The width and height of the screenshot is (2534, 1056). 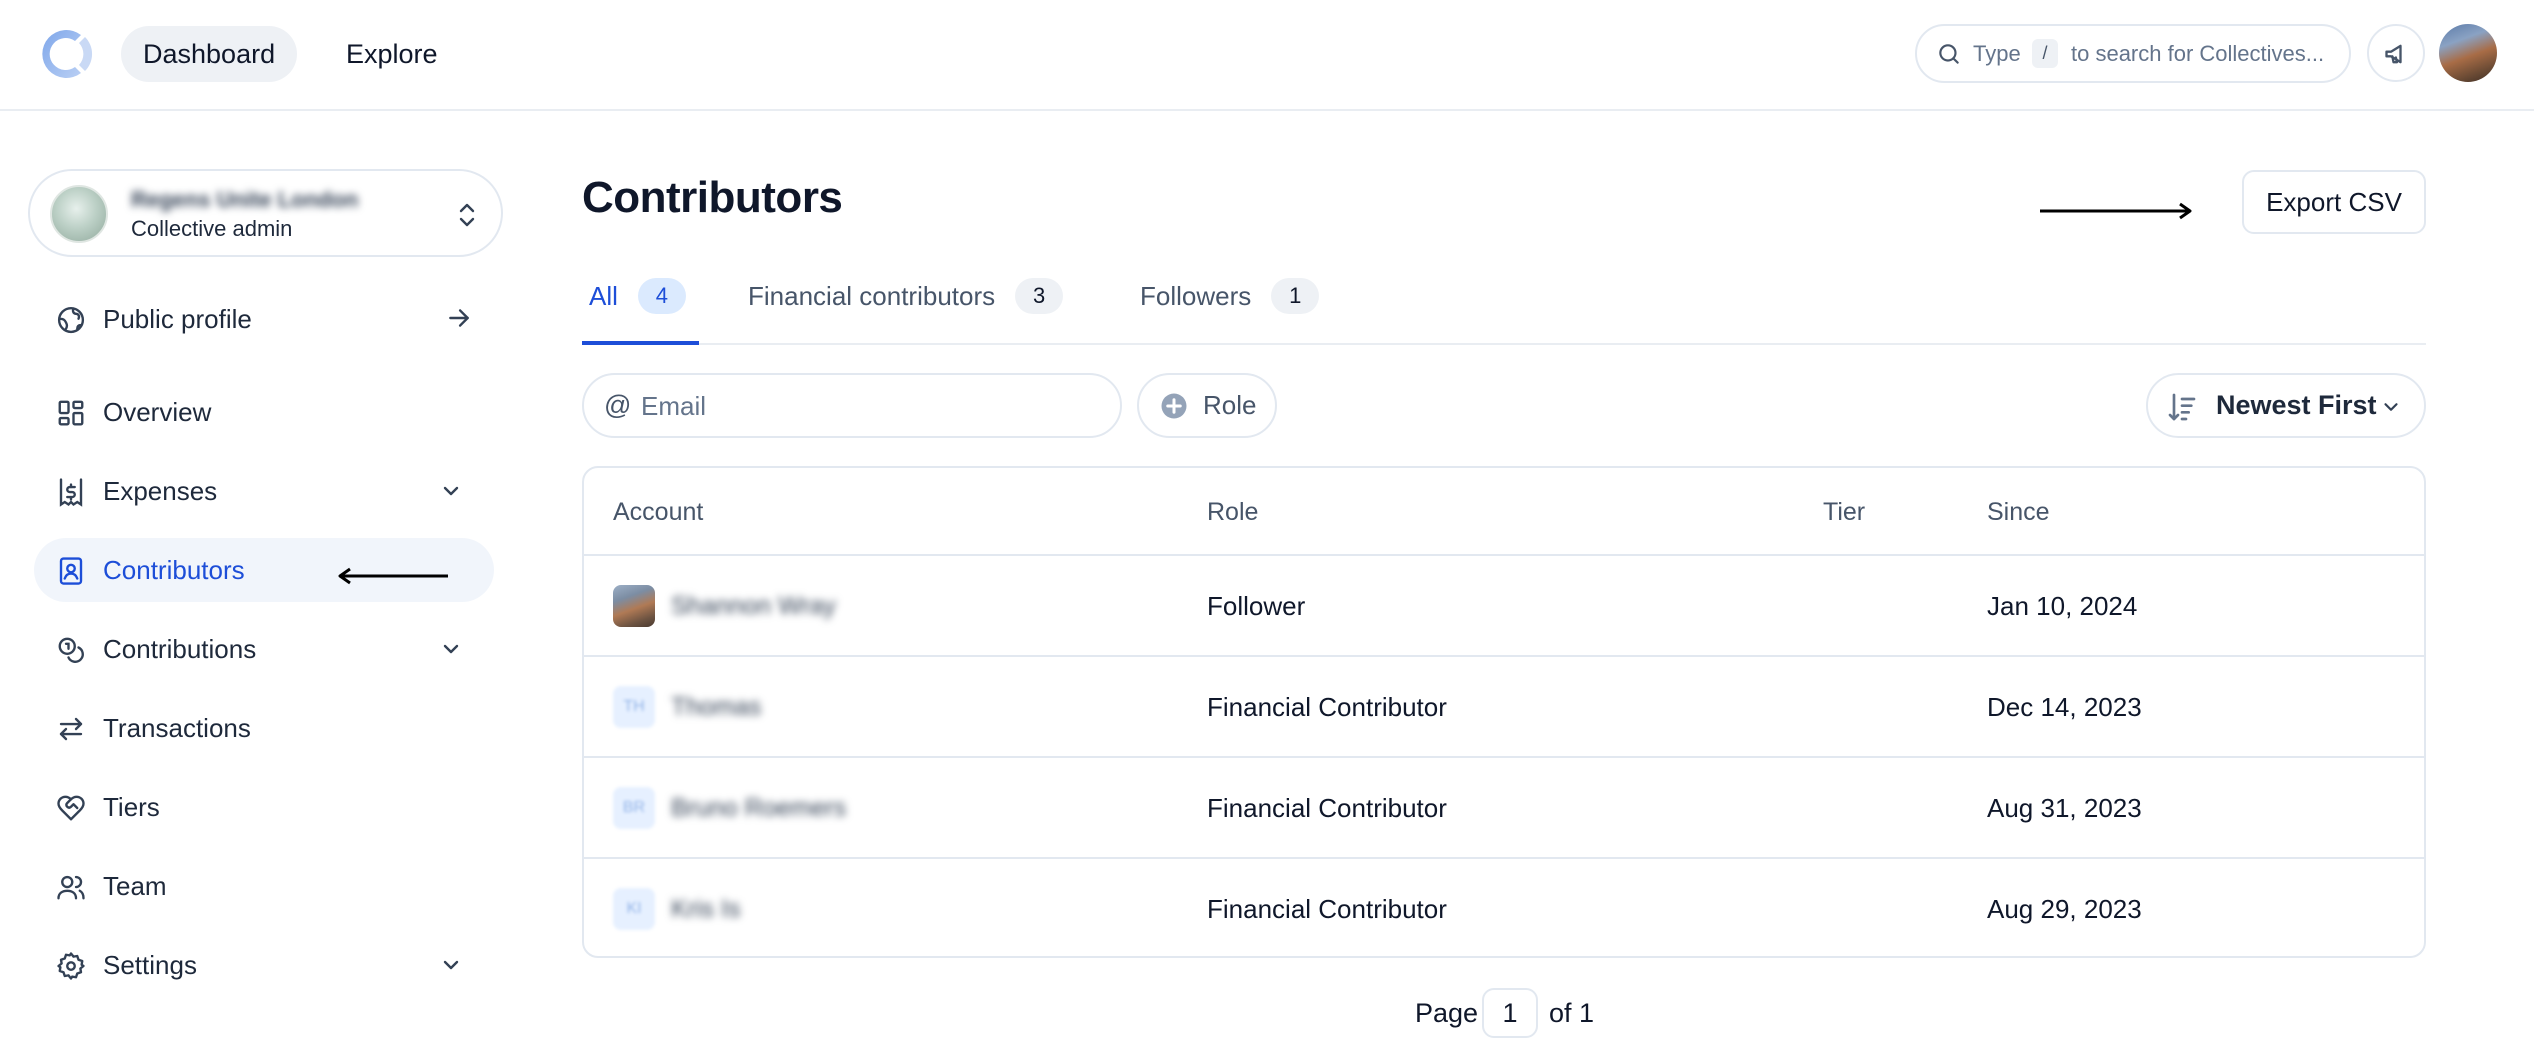 What do you see at coordinates (79, 214) in the screenshot?
I see `collective-avatar` at bounding box center [79, 214].